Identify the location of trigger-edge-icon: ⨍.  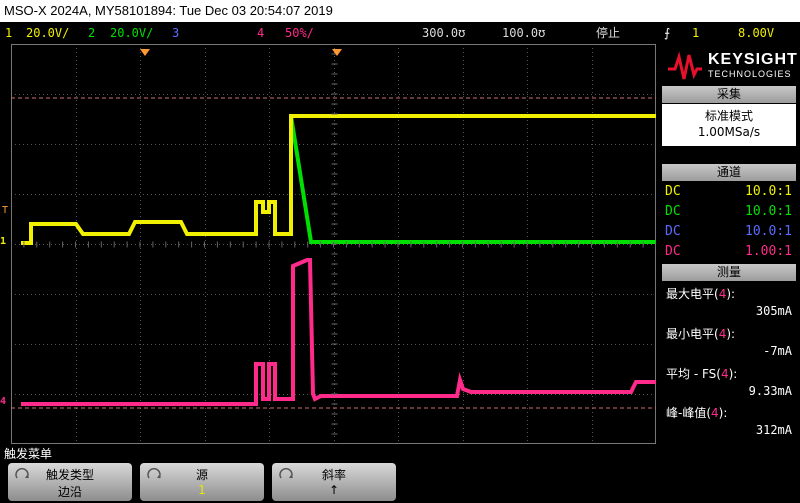
(667, 33).